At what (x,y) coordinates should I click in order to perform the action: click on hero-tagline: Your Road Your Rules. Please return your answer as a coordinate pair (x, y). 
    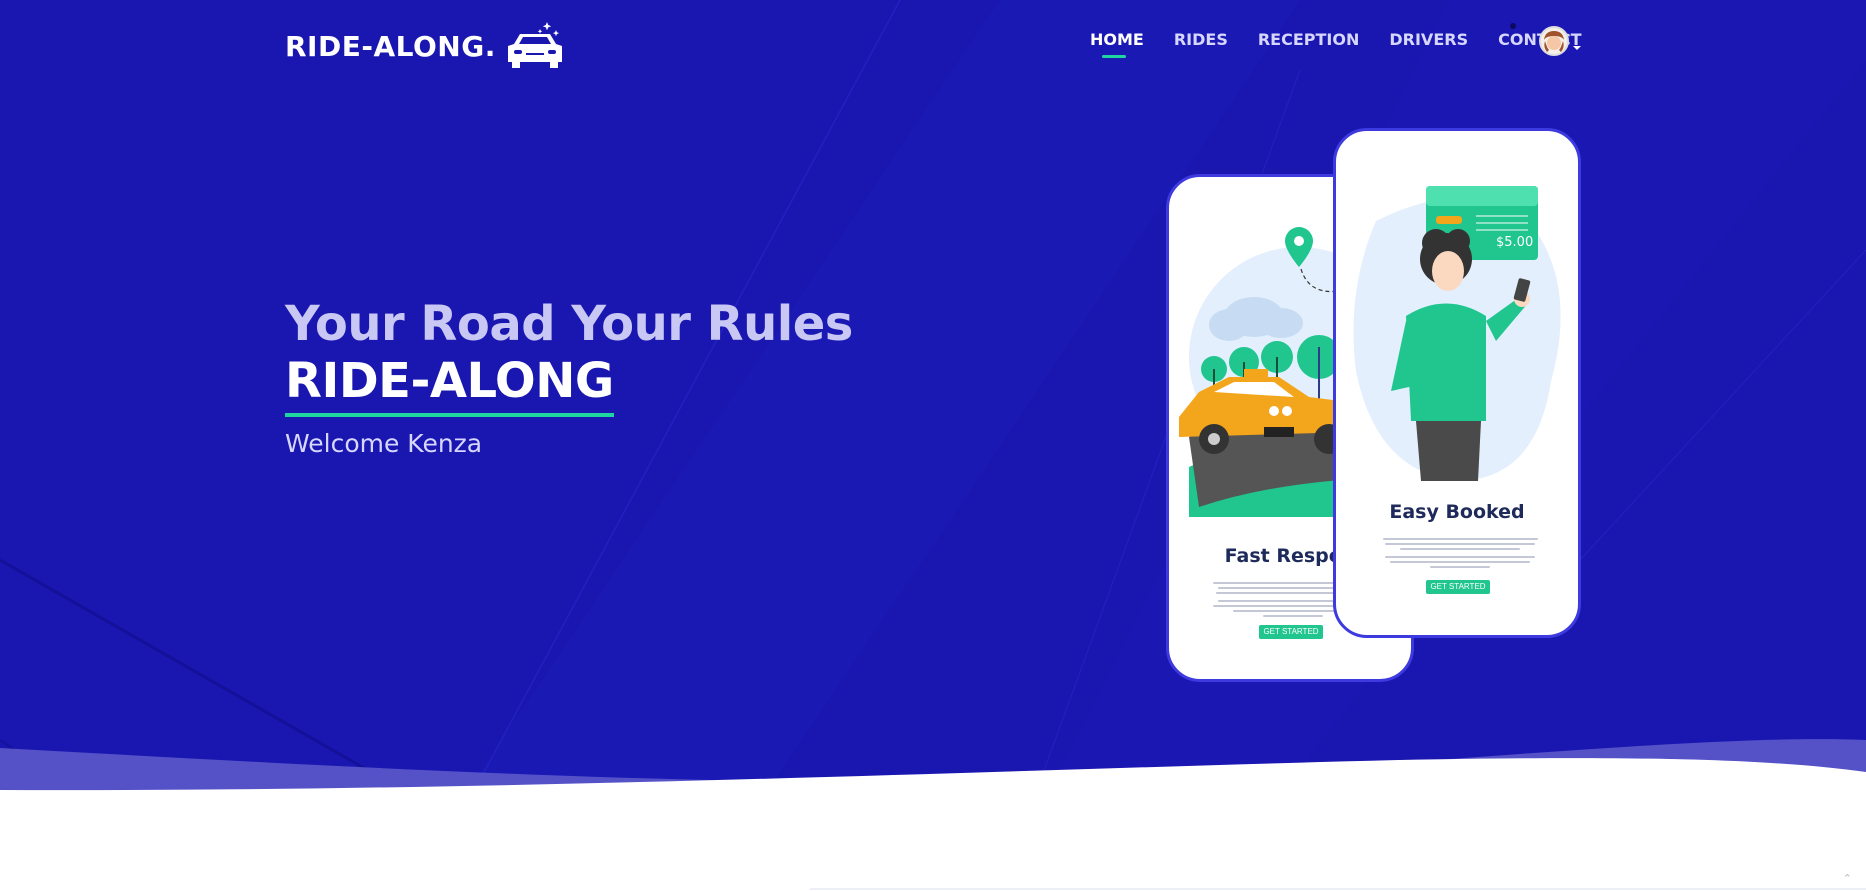
    Looking at the image, I should click on (569, 324).